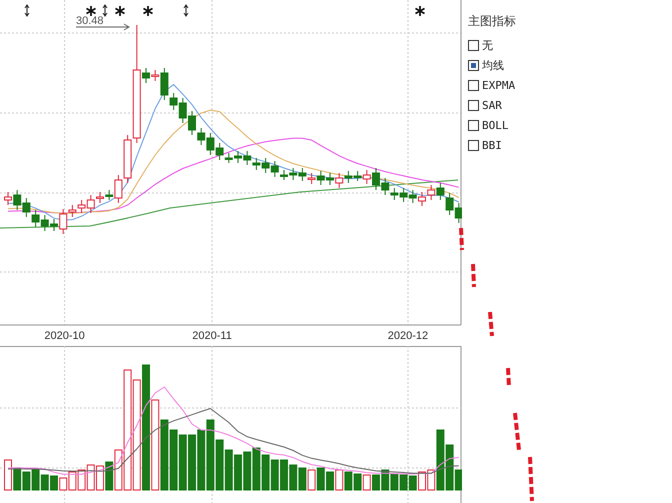  Describe the element at coordinates (64, 336) in the screenshot. I see `axis-label: 2020-10` at that location.